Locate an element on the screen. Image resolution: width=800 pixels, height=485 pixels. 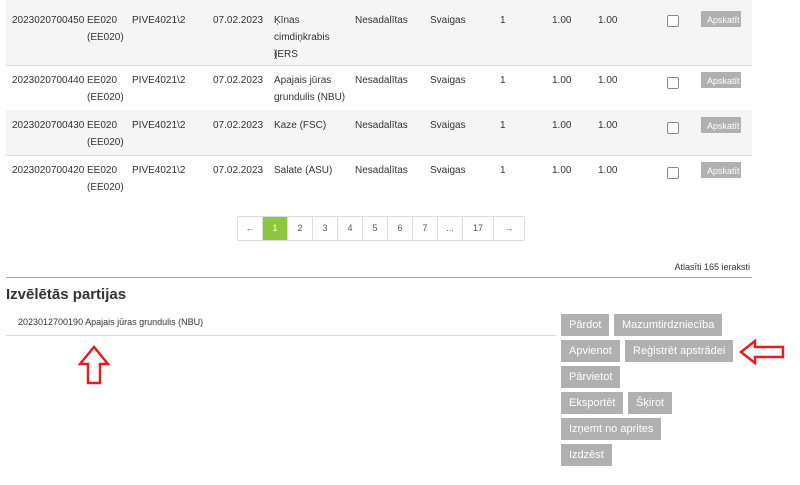
pagination-page-3: 3 is located at coordinates (325, 228).